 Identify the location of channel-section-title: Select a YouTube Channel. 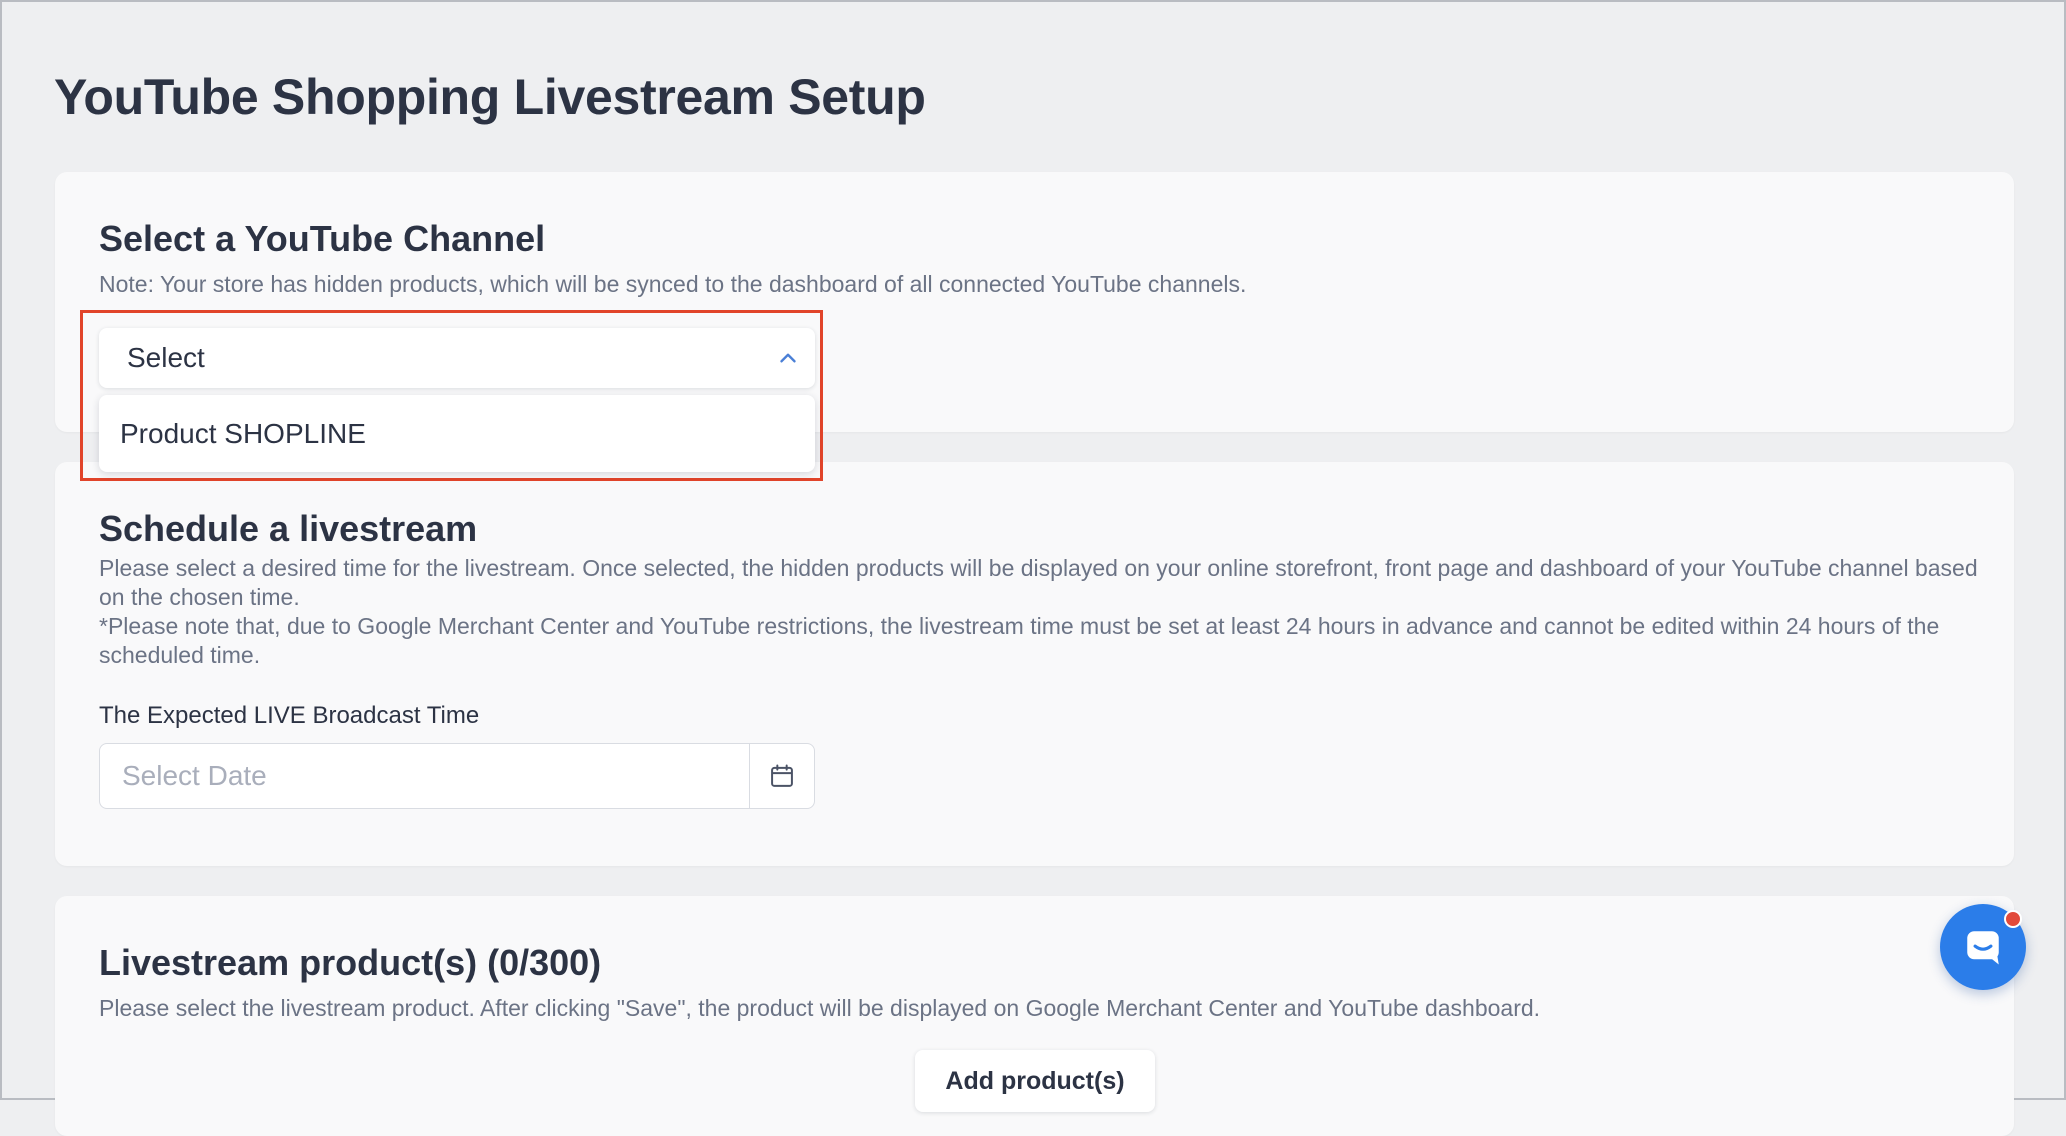
(322, 238).